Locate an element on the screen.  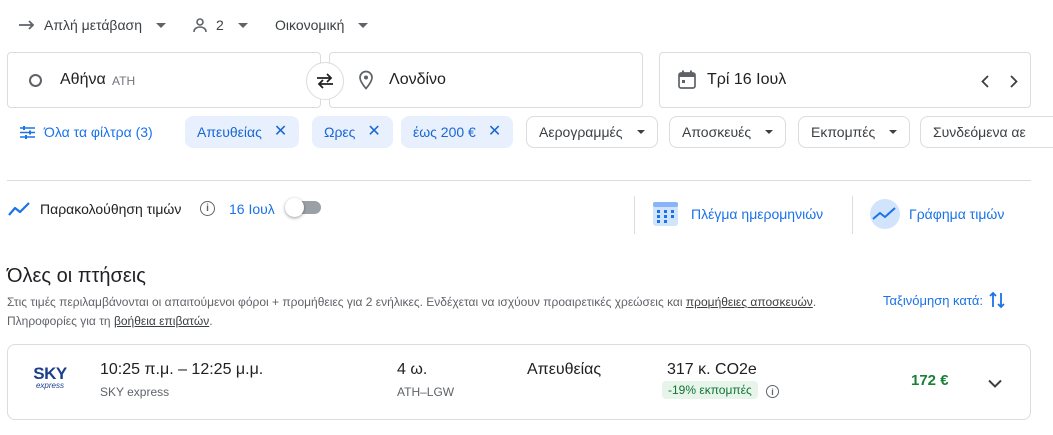
chip-label: Εκπομπές is located at coordinates (843, 132).